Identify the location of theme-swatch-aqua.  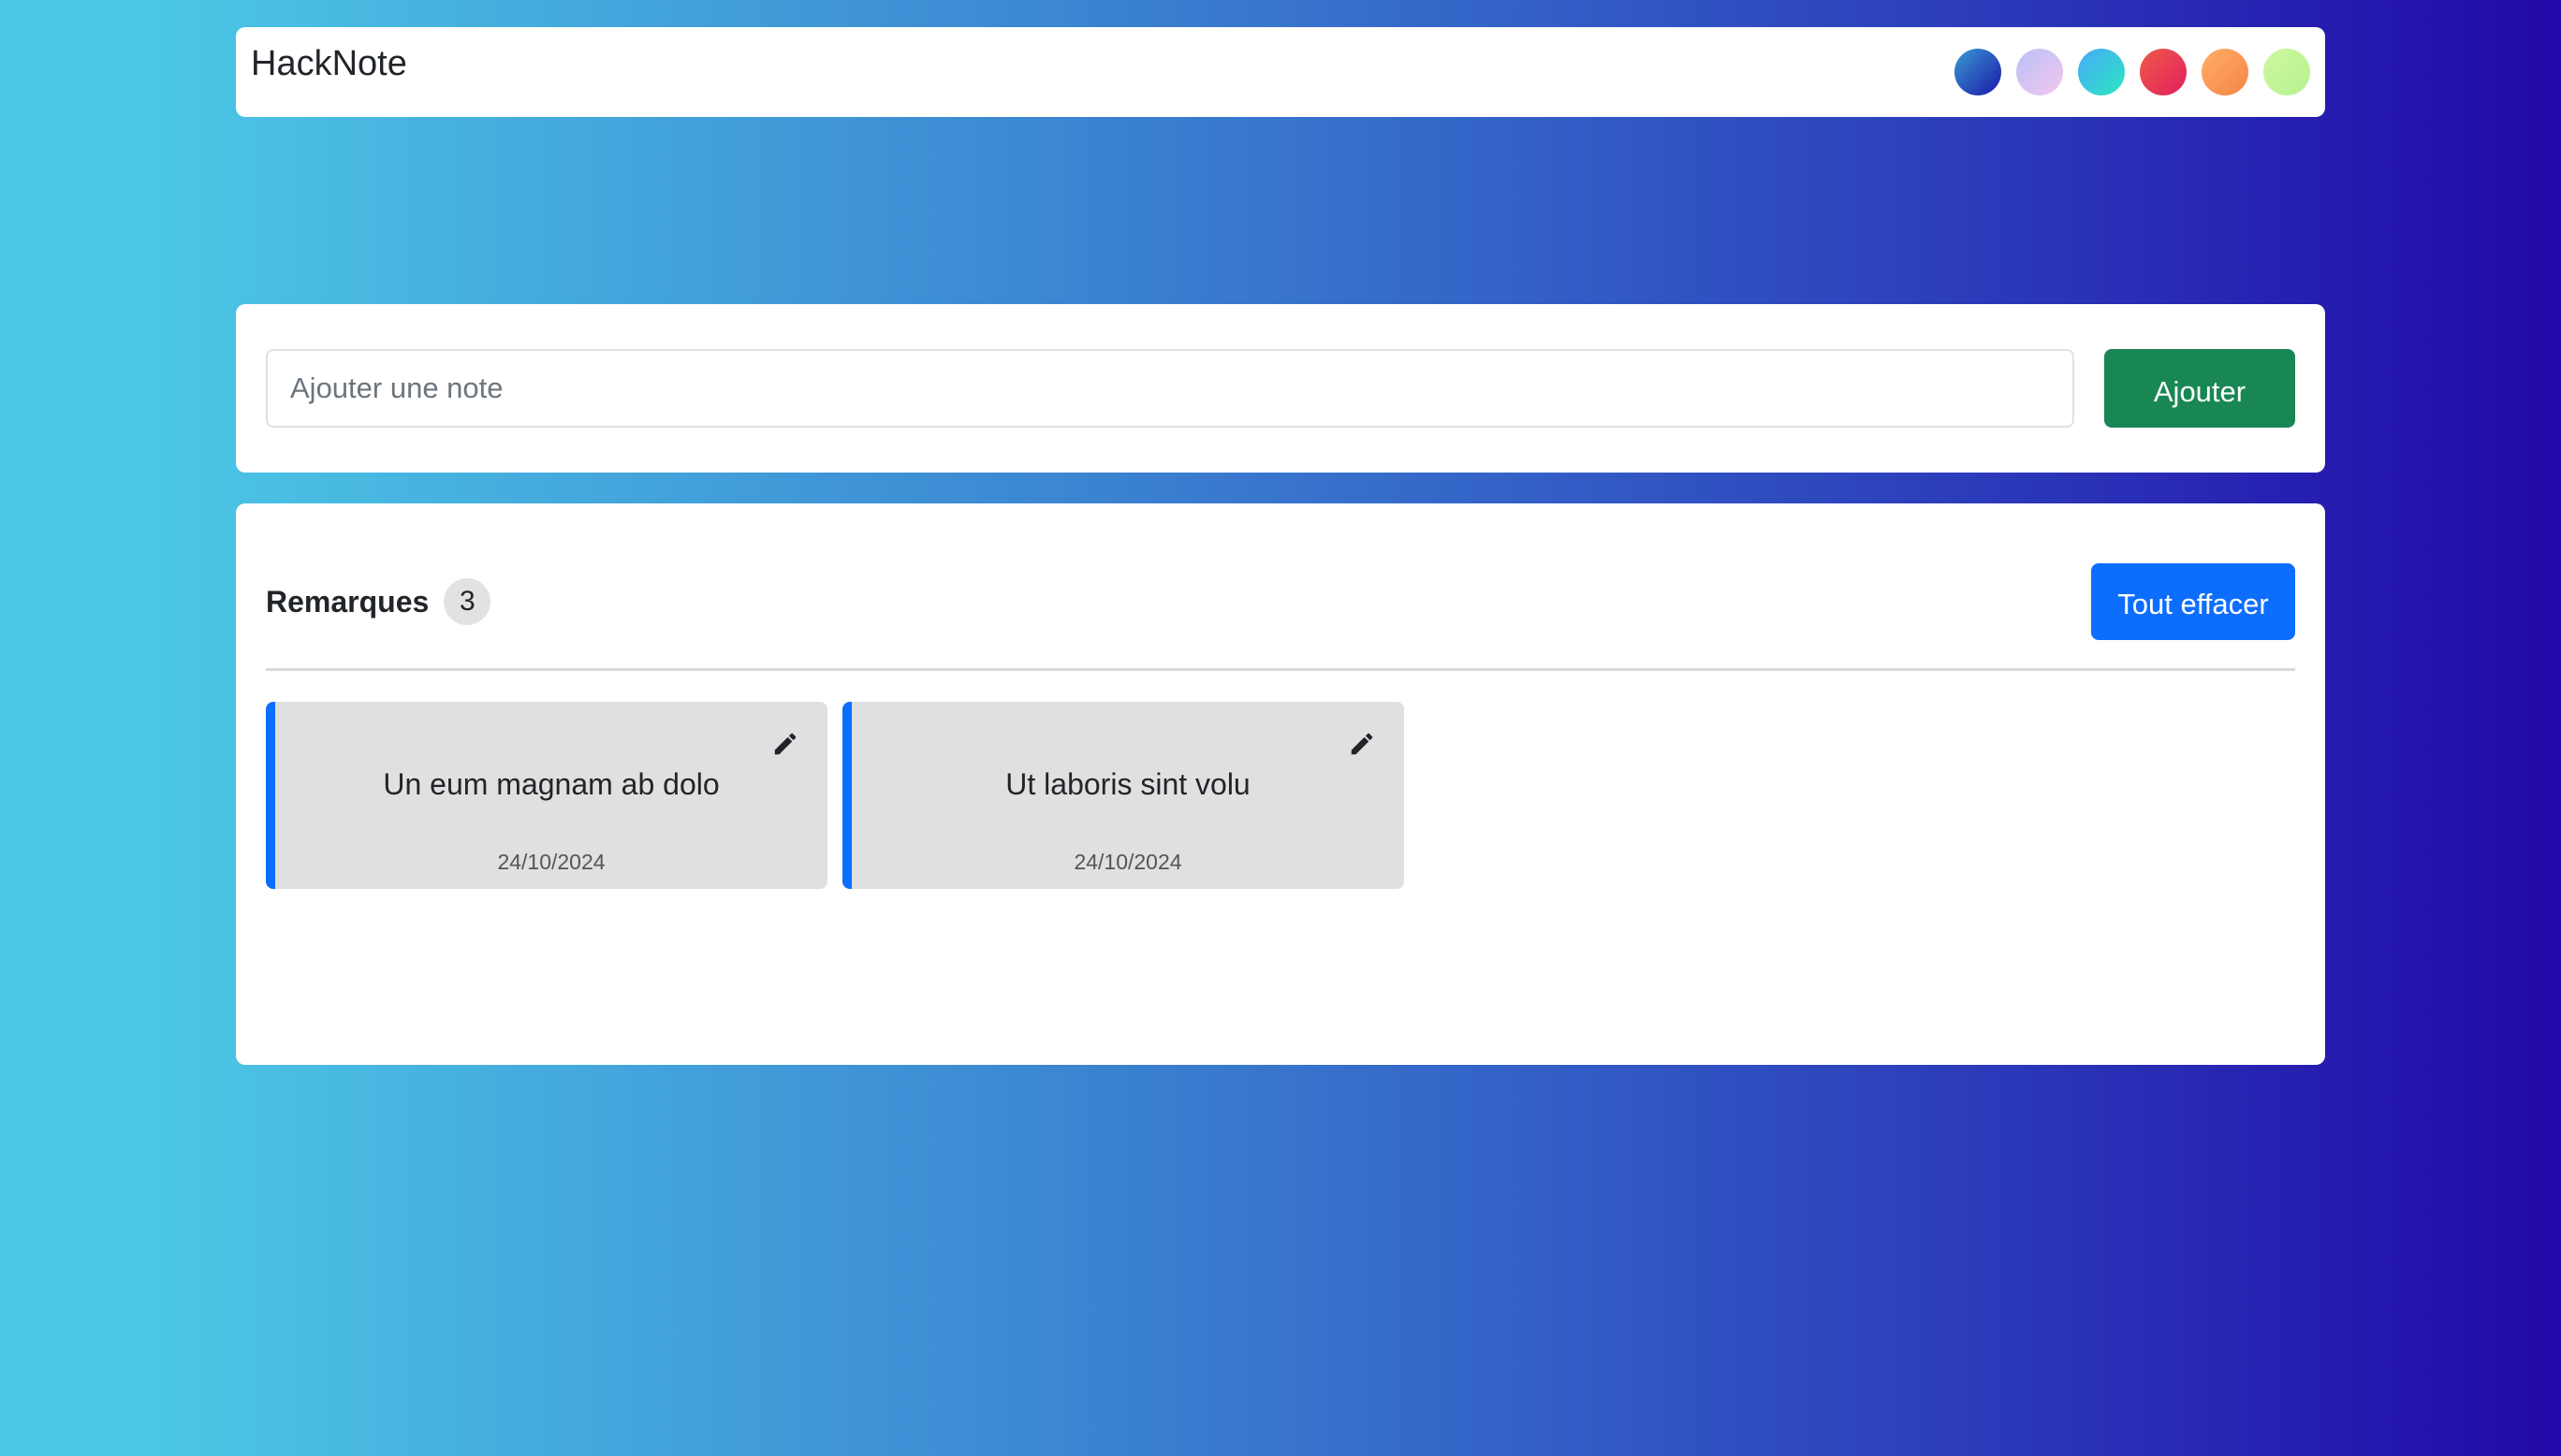
(2101, 72).